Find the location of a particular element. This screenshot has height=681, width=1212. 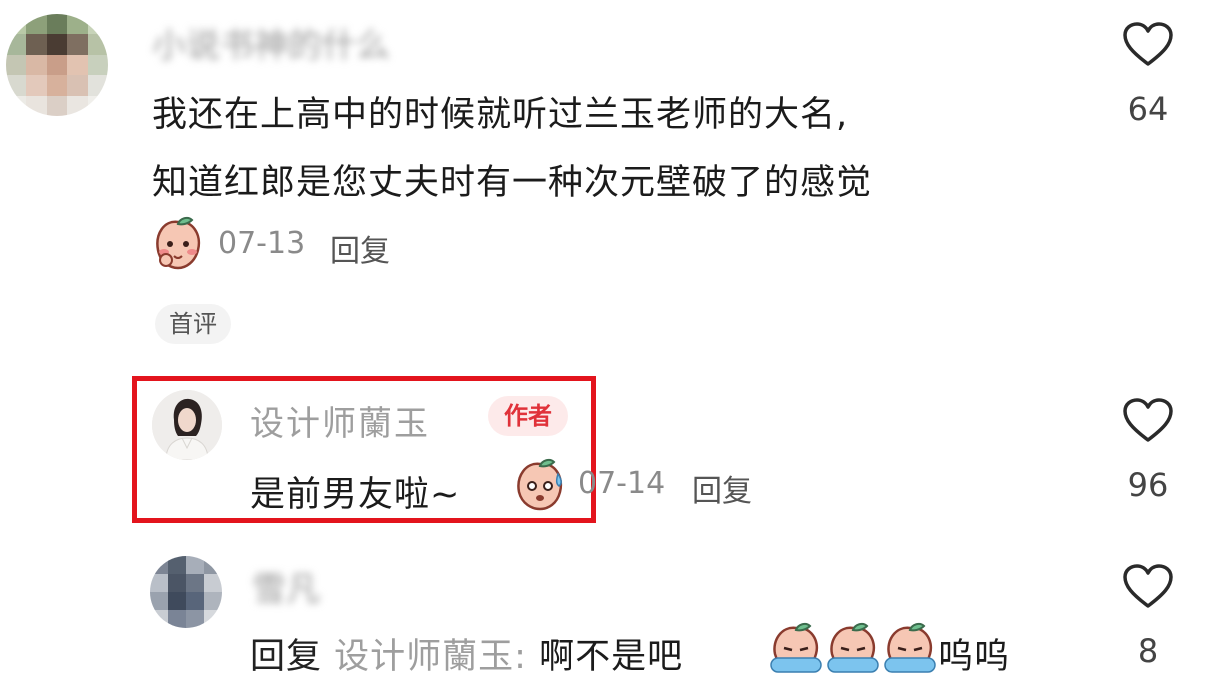

comment-body: 啊不是吧 is located at coordinates (611, 657).